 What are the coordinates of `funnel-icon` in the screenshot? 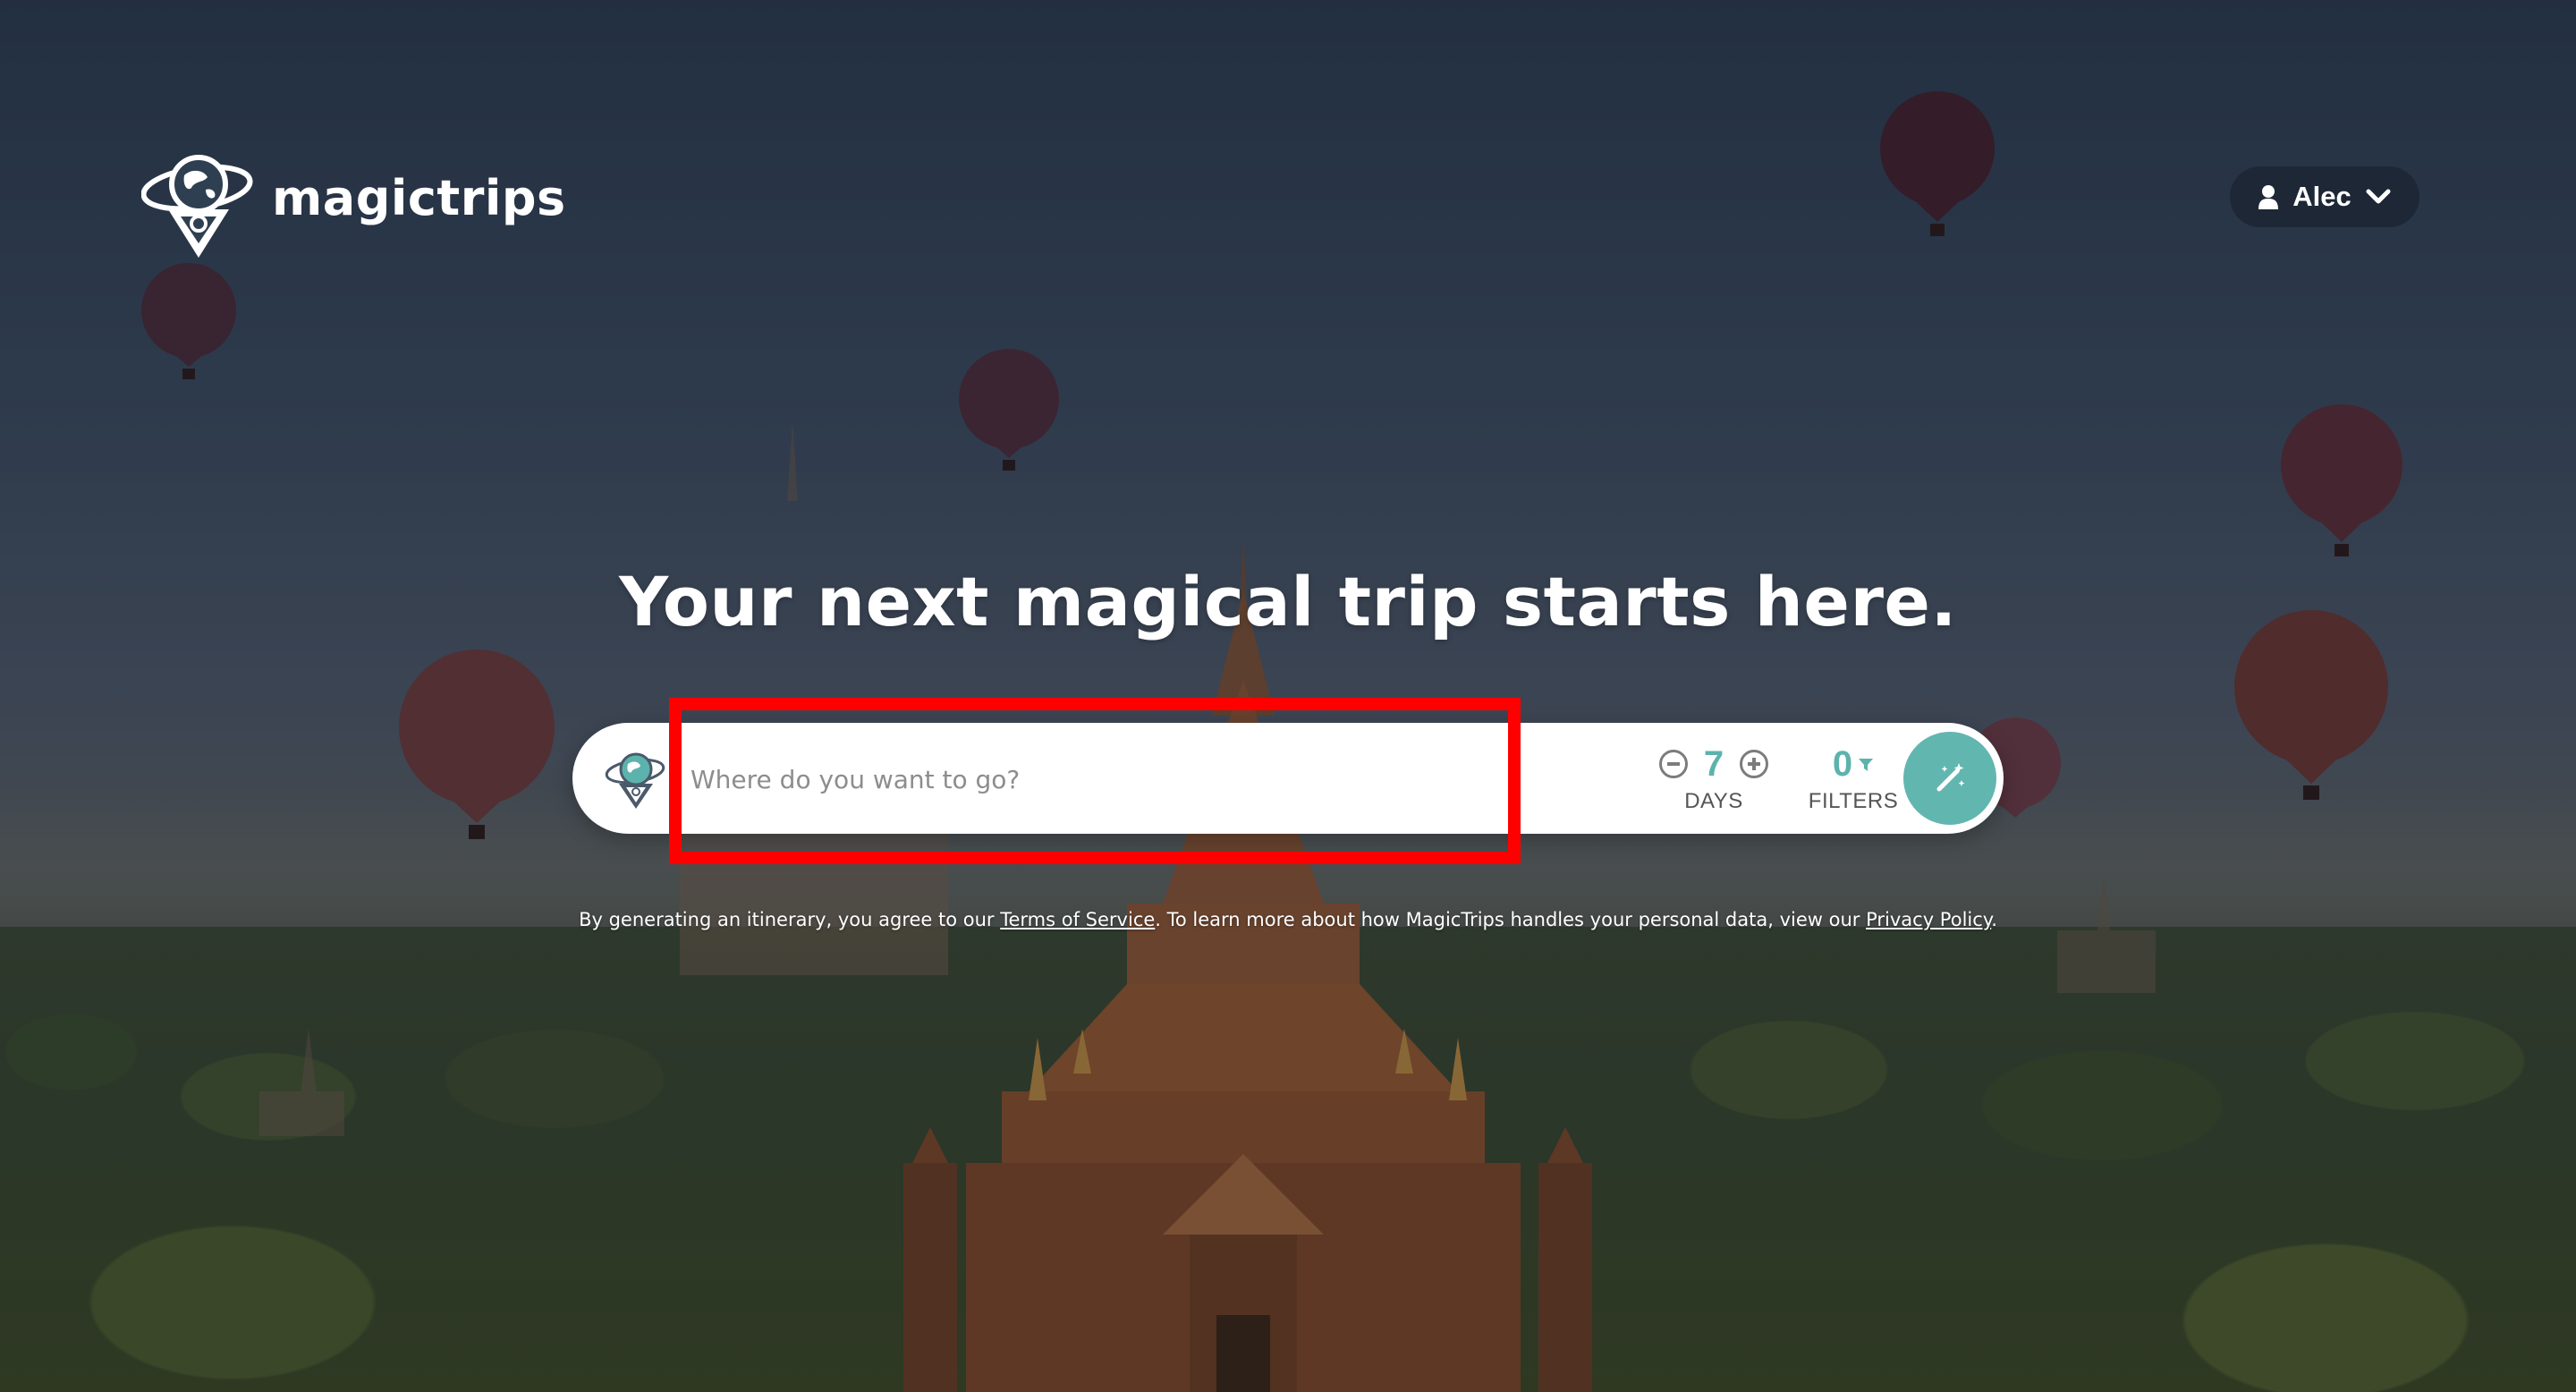 It's located at (1866, 765).